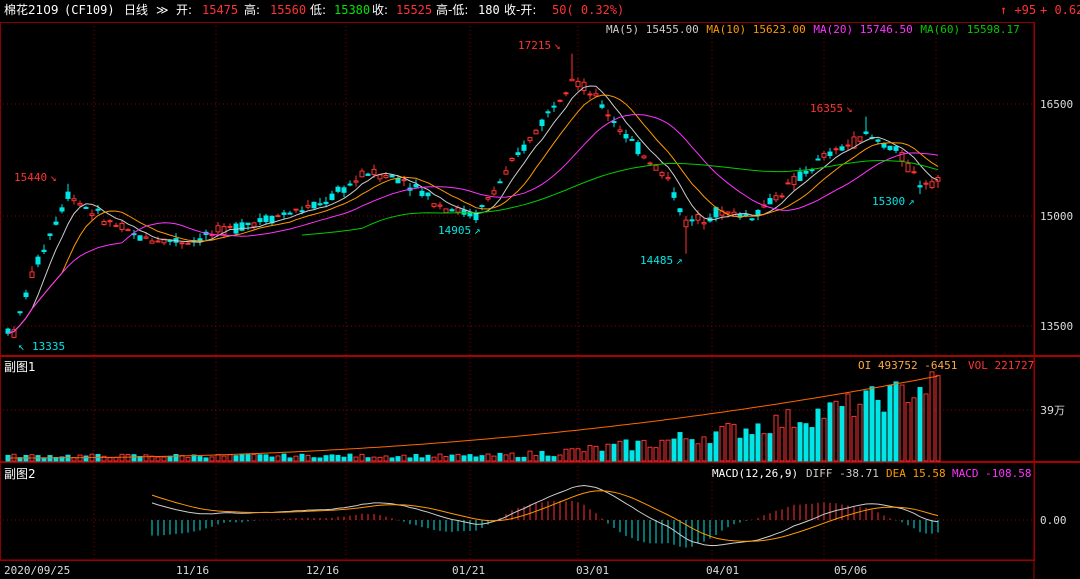 The height and width of the screenshot is (579, 1080). What do you see at coordinates (888, 201) in the screenshot?
I see `price-annotation: 15300` at bounding box center [888, 201].